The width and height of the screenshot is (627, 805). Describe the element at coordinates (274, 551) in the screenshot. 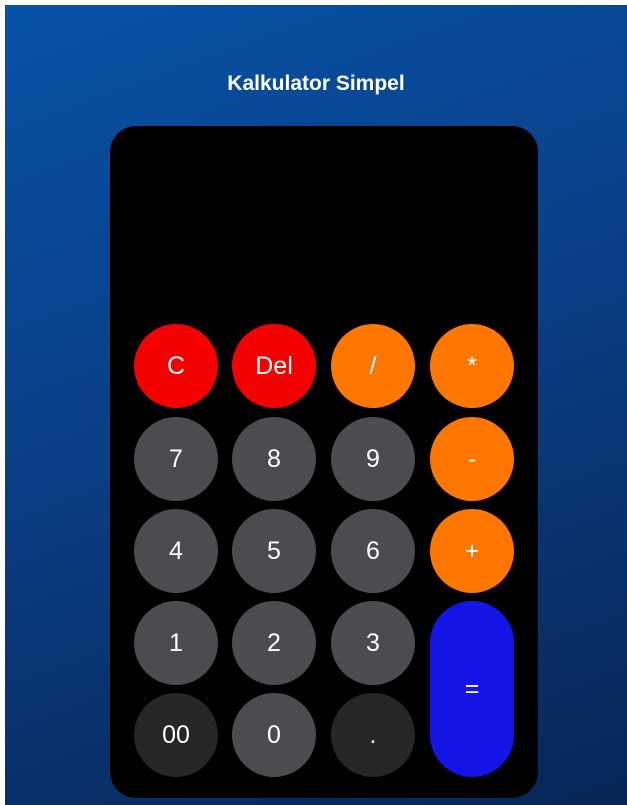

I see `digit-5-button: 5` at that location.